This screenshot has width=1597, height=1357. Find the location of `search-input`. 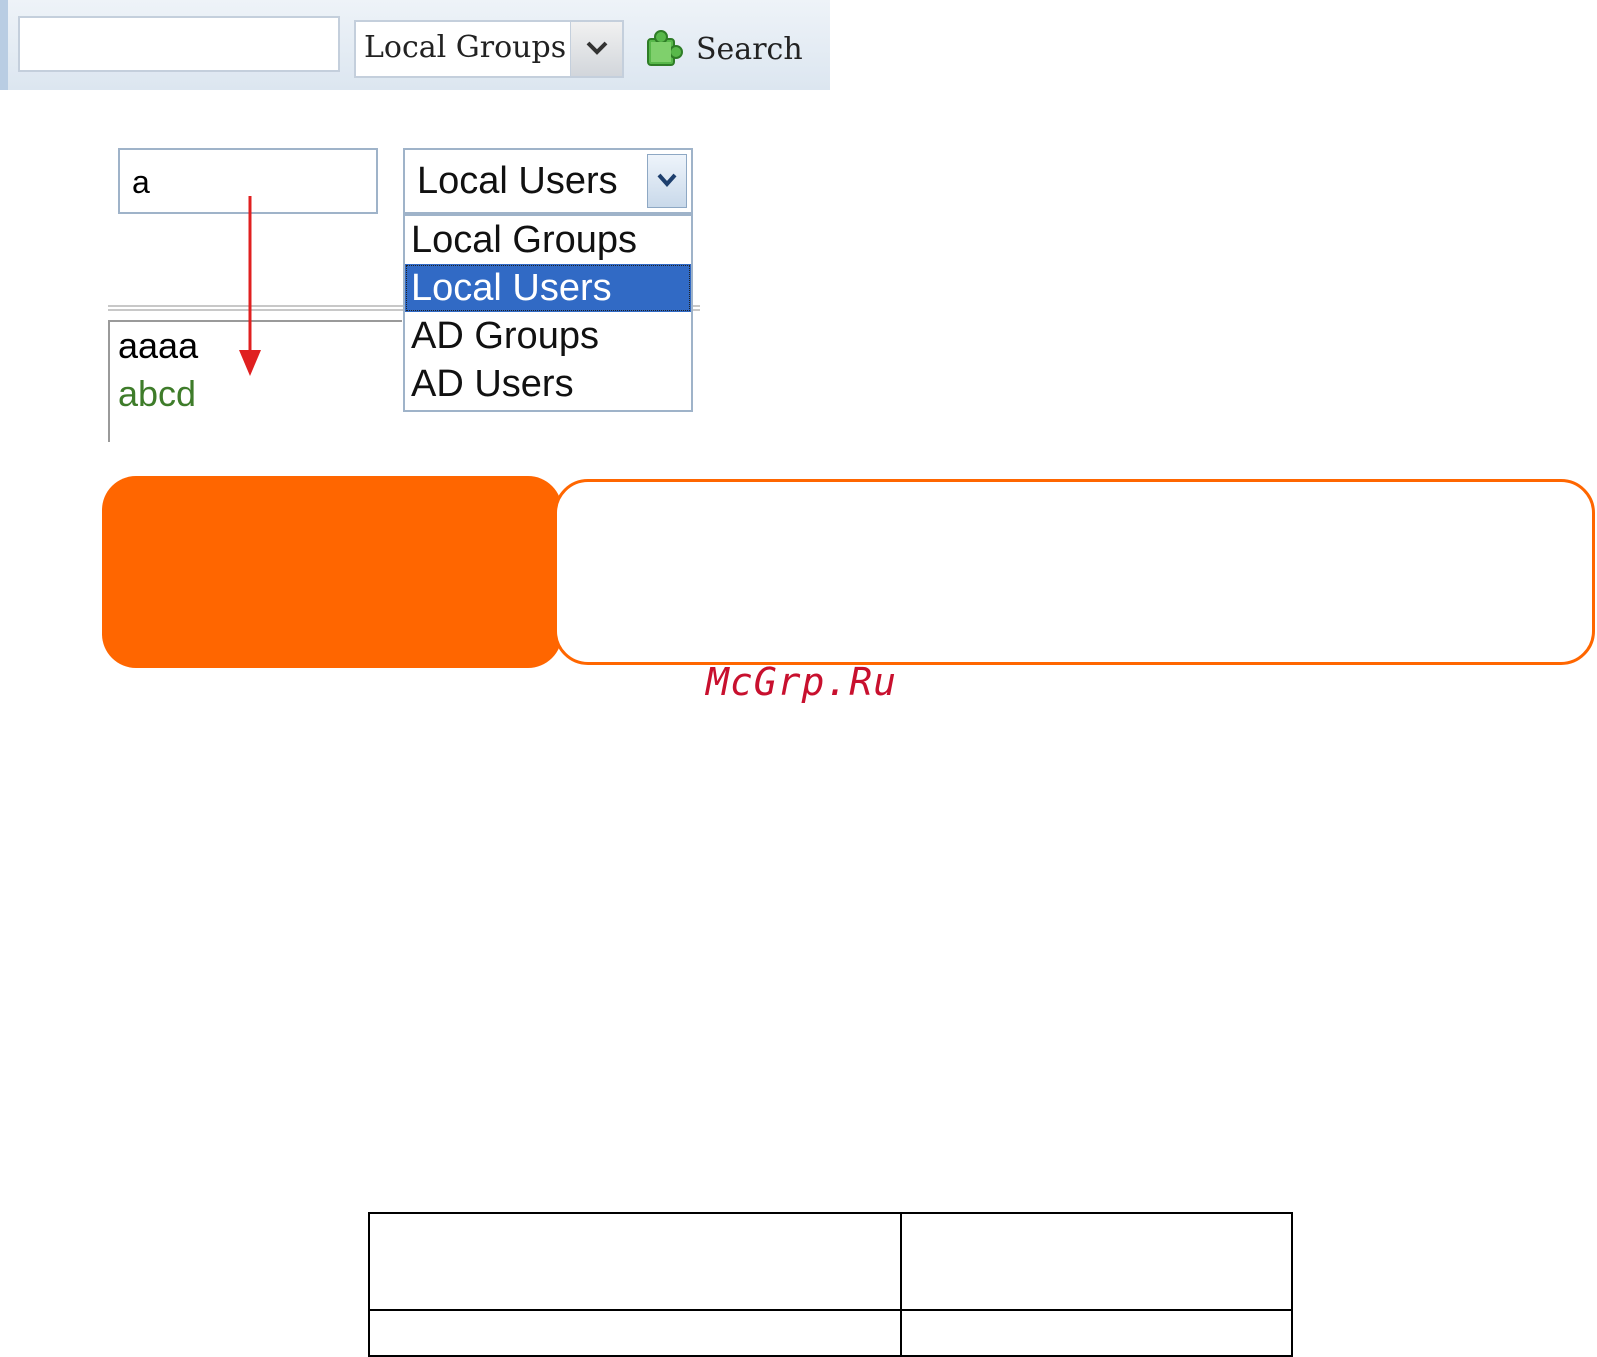

search-input is located at coordinates (179, 44).